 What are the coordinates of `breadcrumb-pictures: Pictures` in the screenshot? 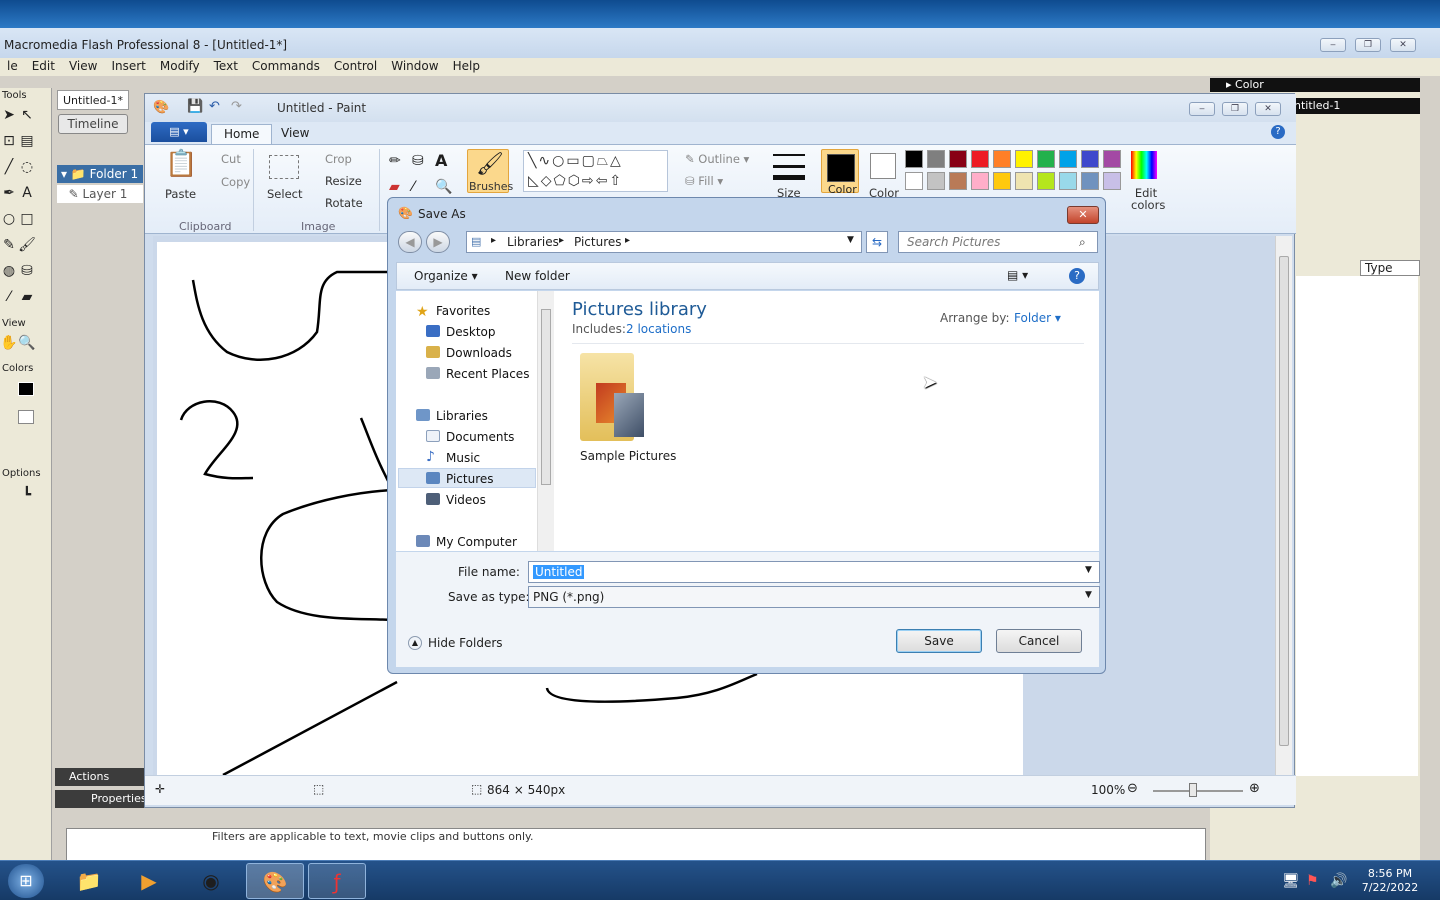 It's located at (598, 242).